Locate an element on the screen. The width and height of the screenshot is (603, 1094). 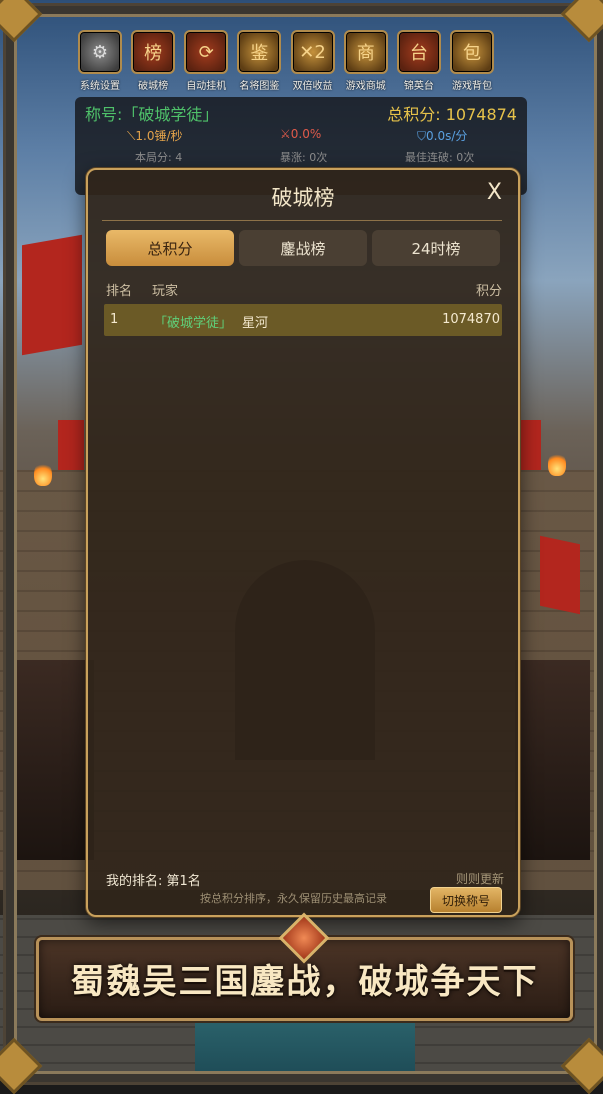
rank-icon: 榜 is located at coordinates (153, 52).